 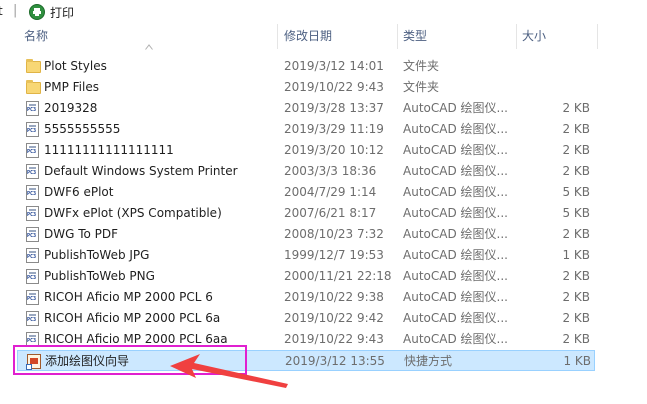 I want to click on file-date: 2019/3/12 14:01, so click(x=334, y=66).